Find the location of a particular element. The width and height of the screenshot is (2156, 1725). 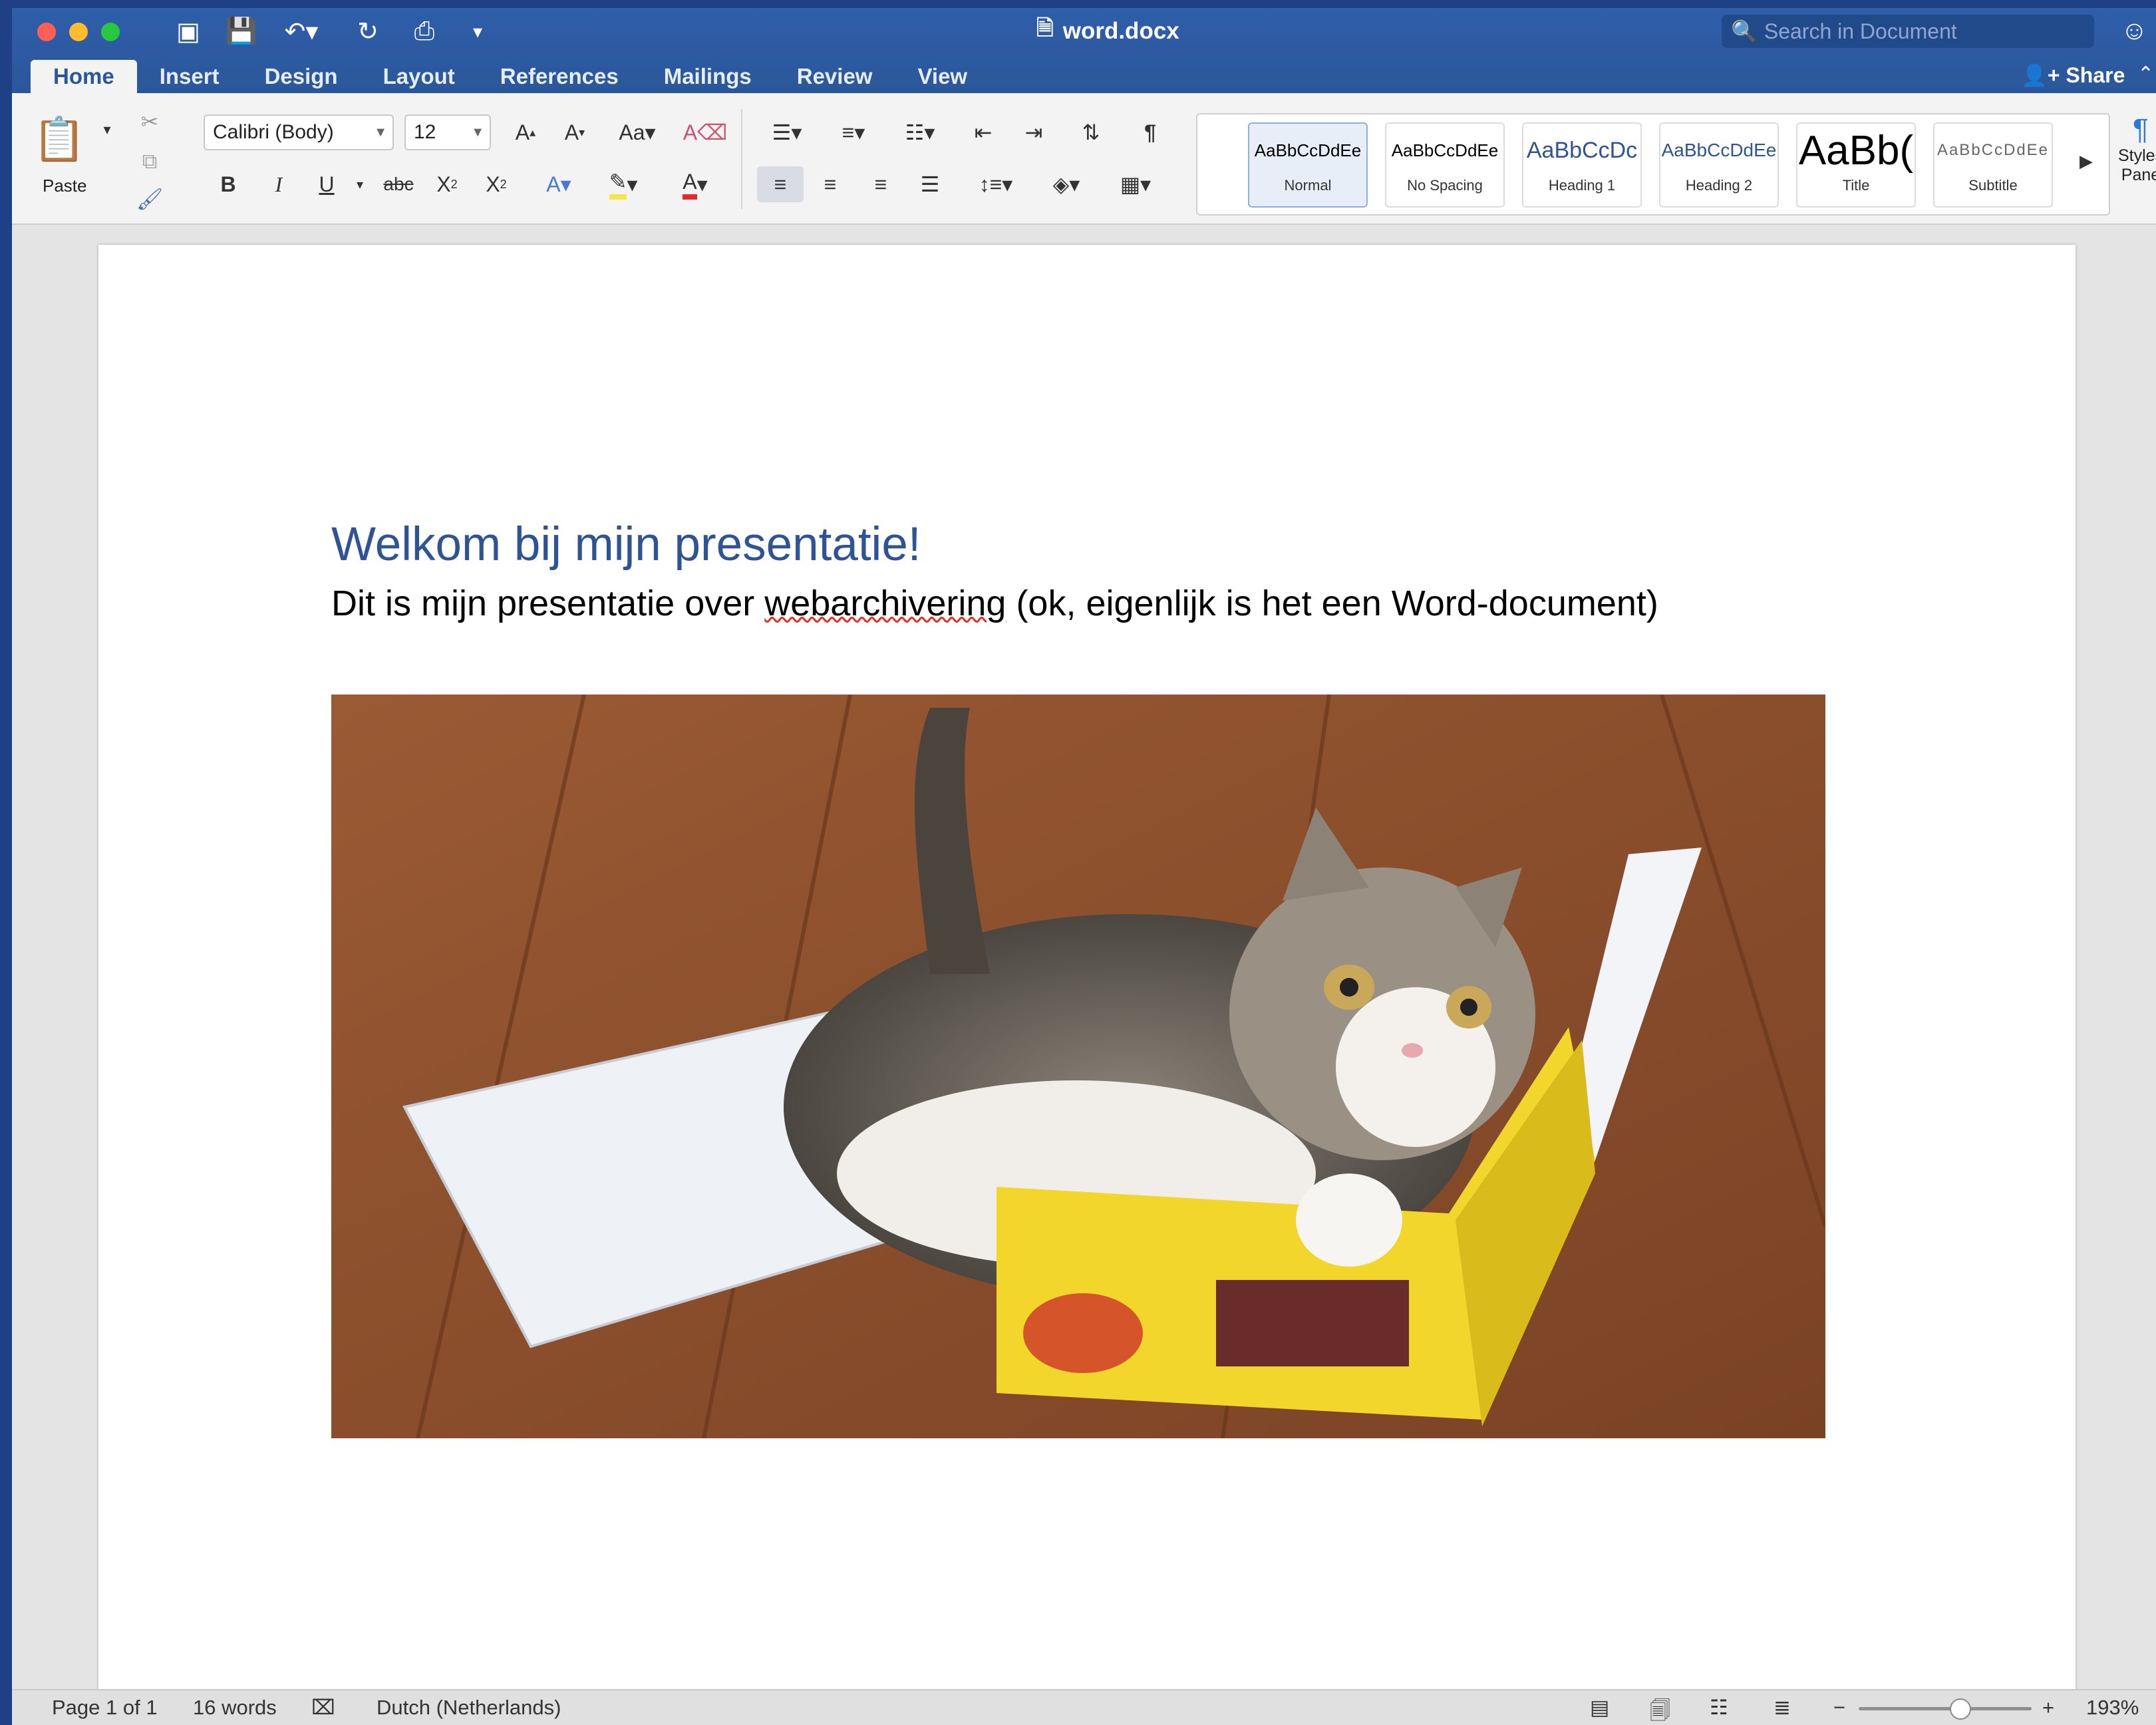

show-formatting-marks-icon: ¶ is located at coordinates (1150, 132).